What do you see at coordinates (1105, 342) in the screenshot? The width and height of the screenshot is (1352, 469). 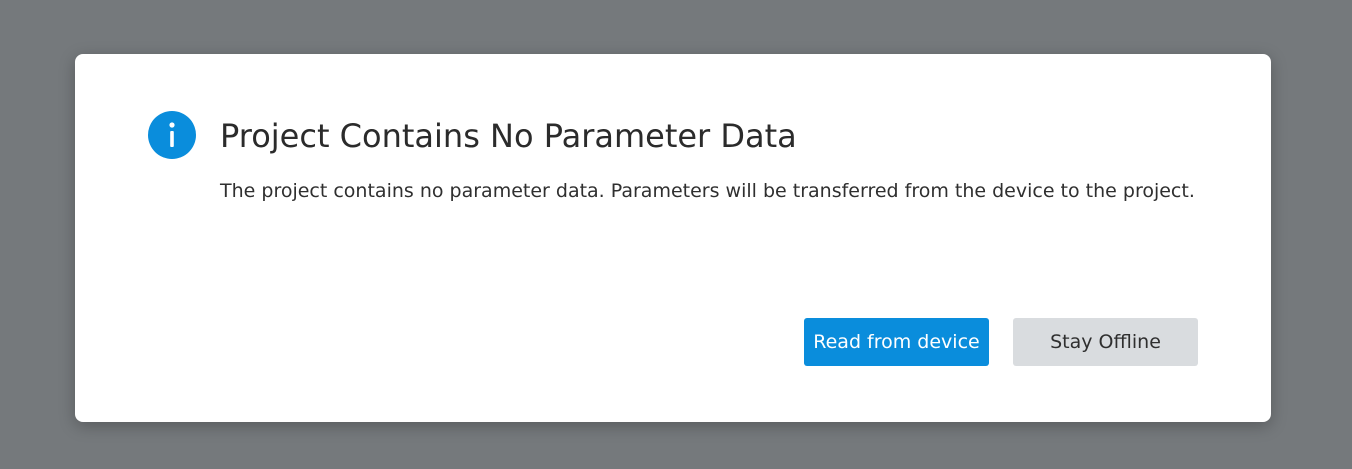 I see `stay-offline-button: Stay Offline` at bounding box center [1105, 342].